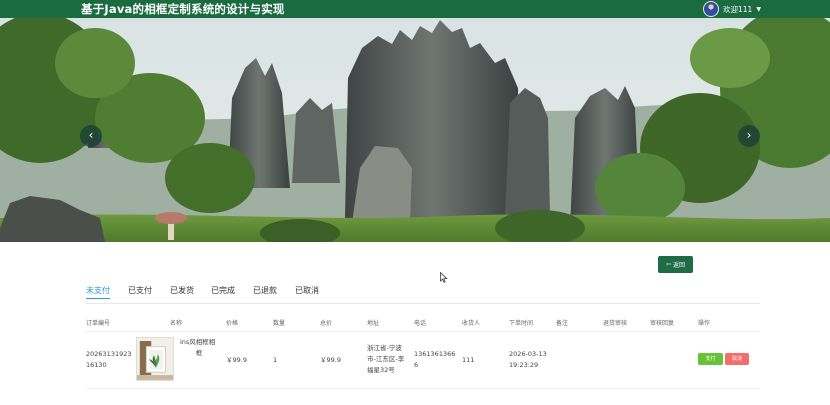 The image size is (830, 405). Describe the element at coordinates (384, 348) in the screenshot. I see `address-line1: 浙江省-宁波` at that location.